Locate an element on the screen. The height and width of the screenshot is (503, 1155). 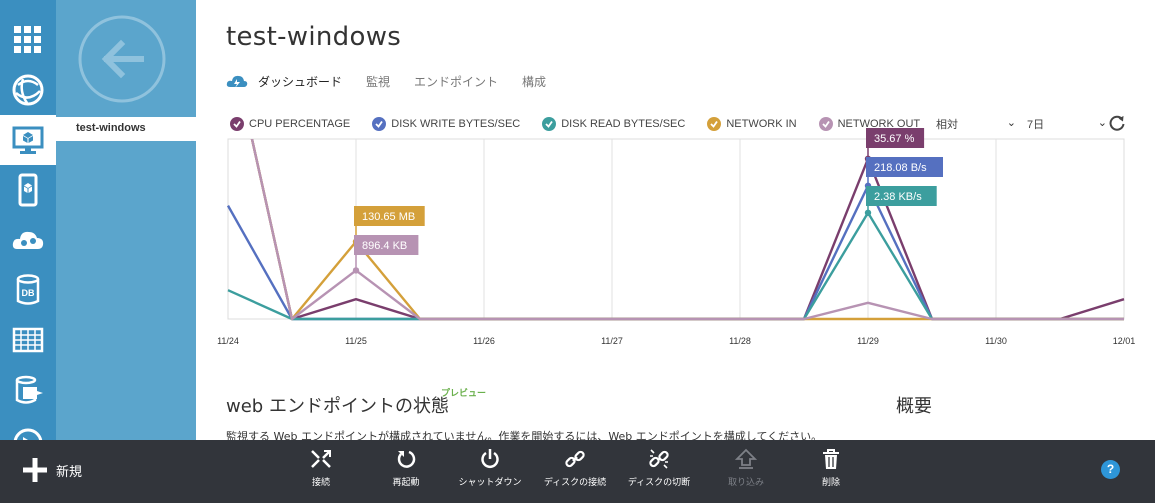
restart-icon is located at coordinates (406, 459).